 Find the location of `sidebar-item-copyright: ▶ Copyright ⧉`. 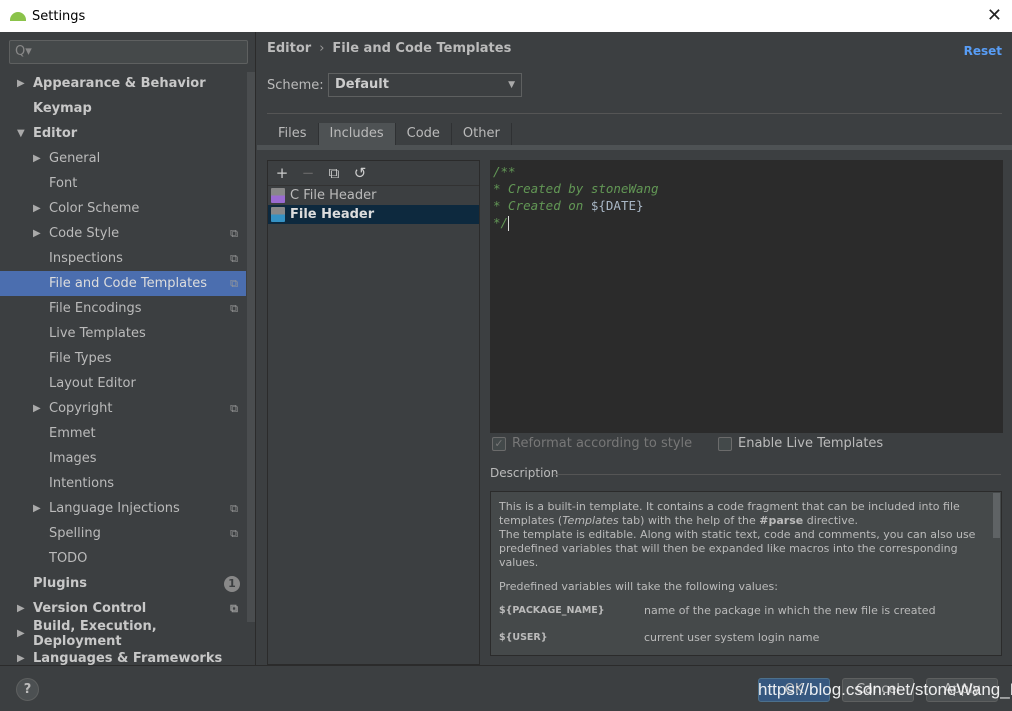

sidebar-item-copyright: ▶ Copyright ⧉ is located at coordinates (123, 408).